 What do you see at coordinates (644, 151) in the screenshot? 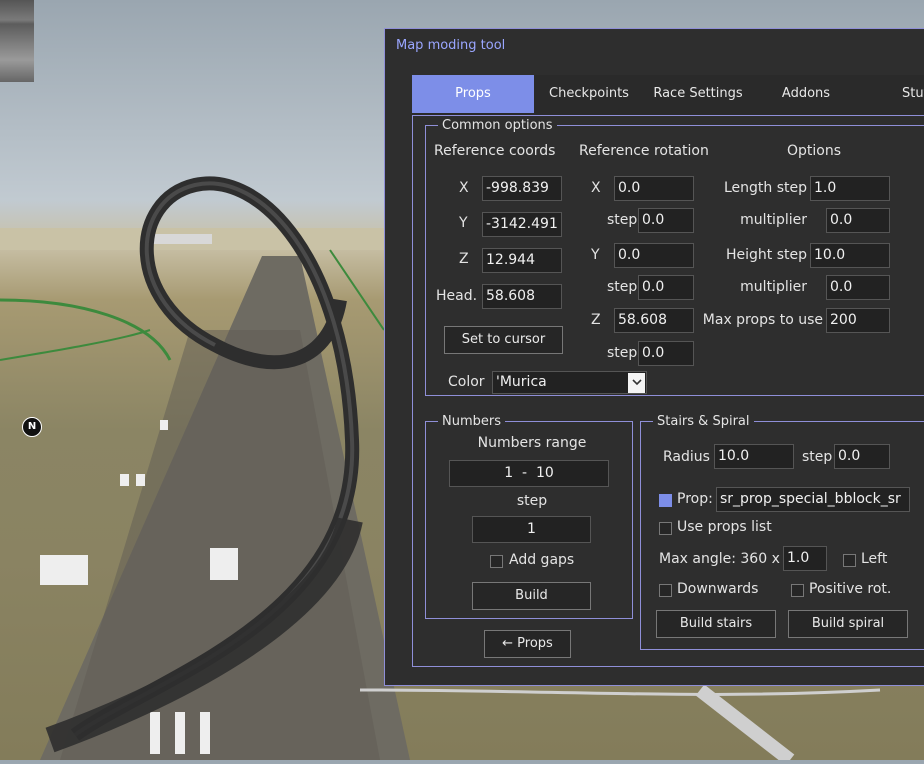
I see `reference-rotation-header: Reference rotation` at bounding box center [644, 151].